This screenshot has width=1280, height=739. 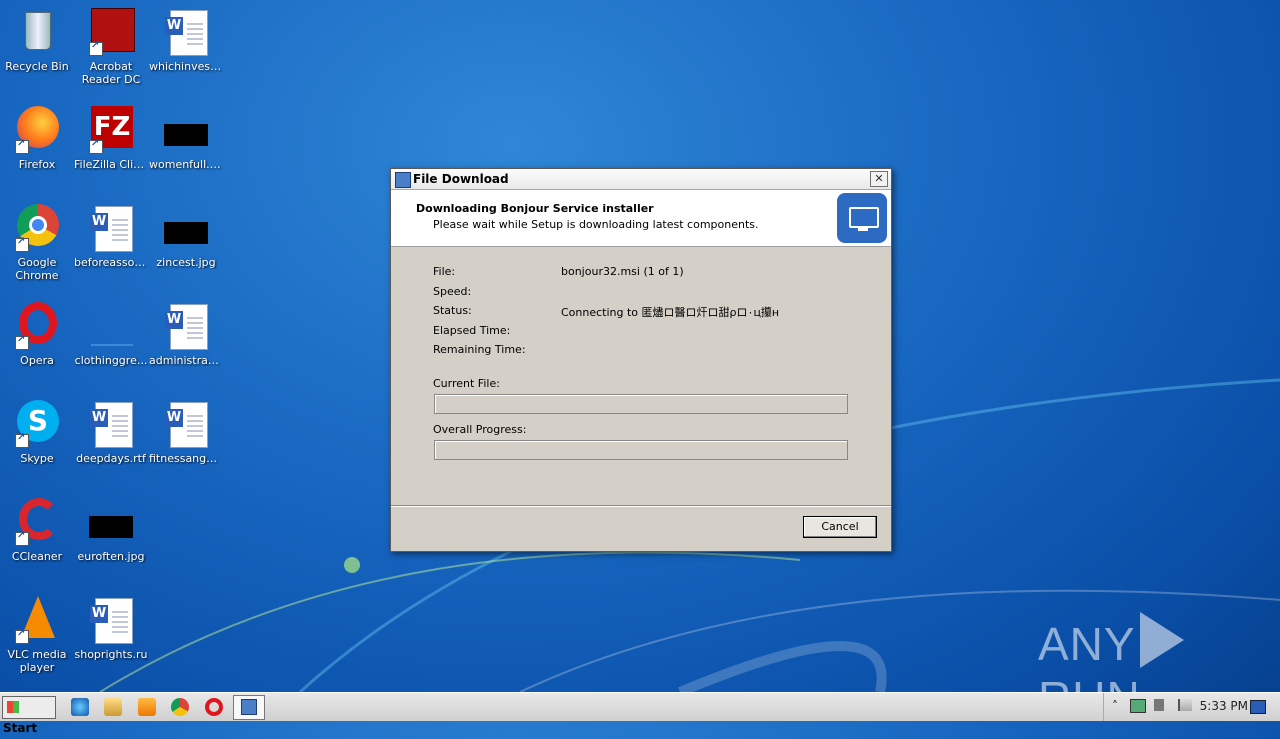 What do you see at coordinates (186, 262) in the screenshot?
I see `desktop-icon-label: zincest.jpg` at bounding box center [186, 262].